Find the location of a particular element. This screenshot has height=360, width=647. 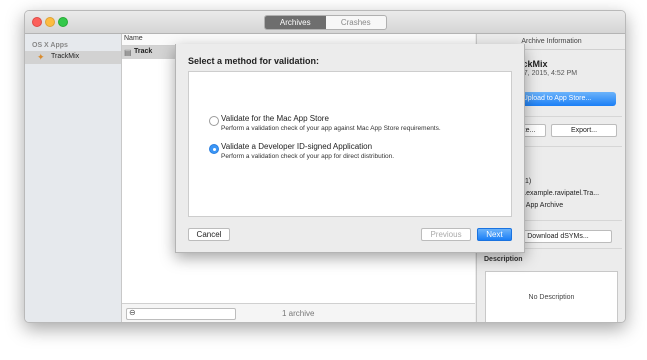

option-label-mac-app-store: Validate for the Mac App Store is located at coordinates (275, 118).